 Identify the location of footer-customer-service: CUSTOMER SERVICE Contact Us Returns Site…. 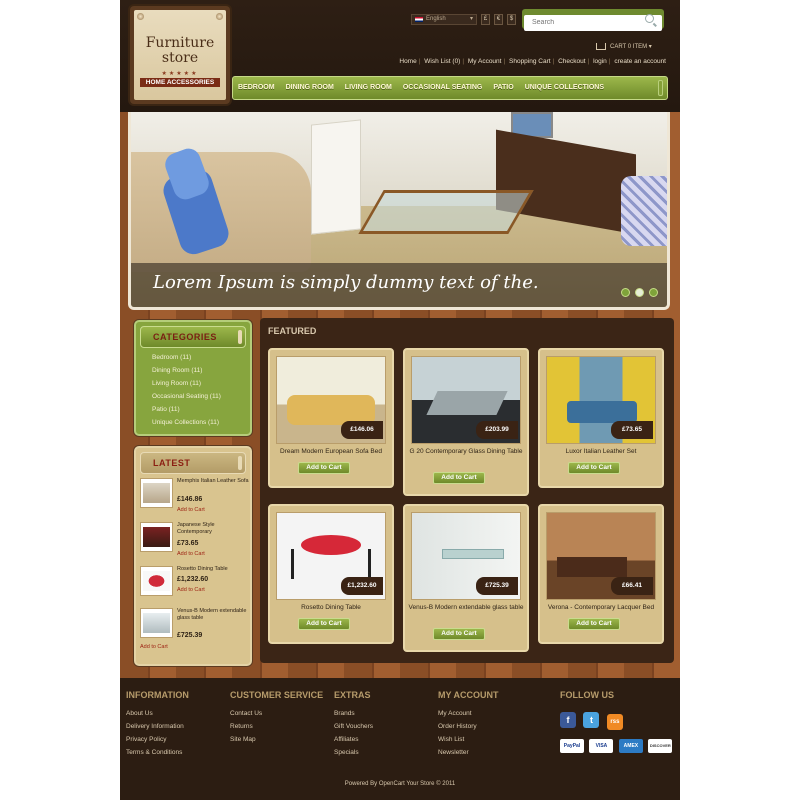
(276, 719).